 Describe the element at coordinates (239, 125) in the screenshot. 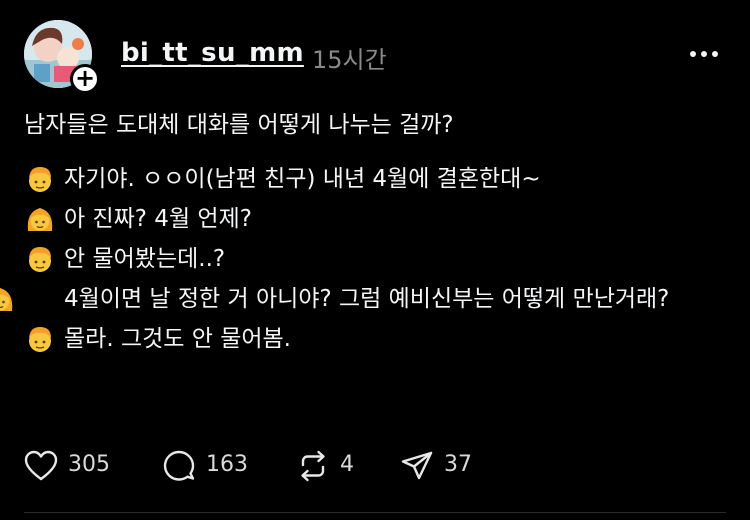

I see `post-line-text: 남자들은 도대체 대화를 어떻게 나누는 걸까?` at that location.